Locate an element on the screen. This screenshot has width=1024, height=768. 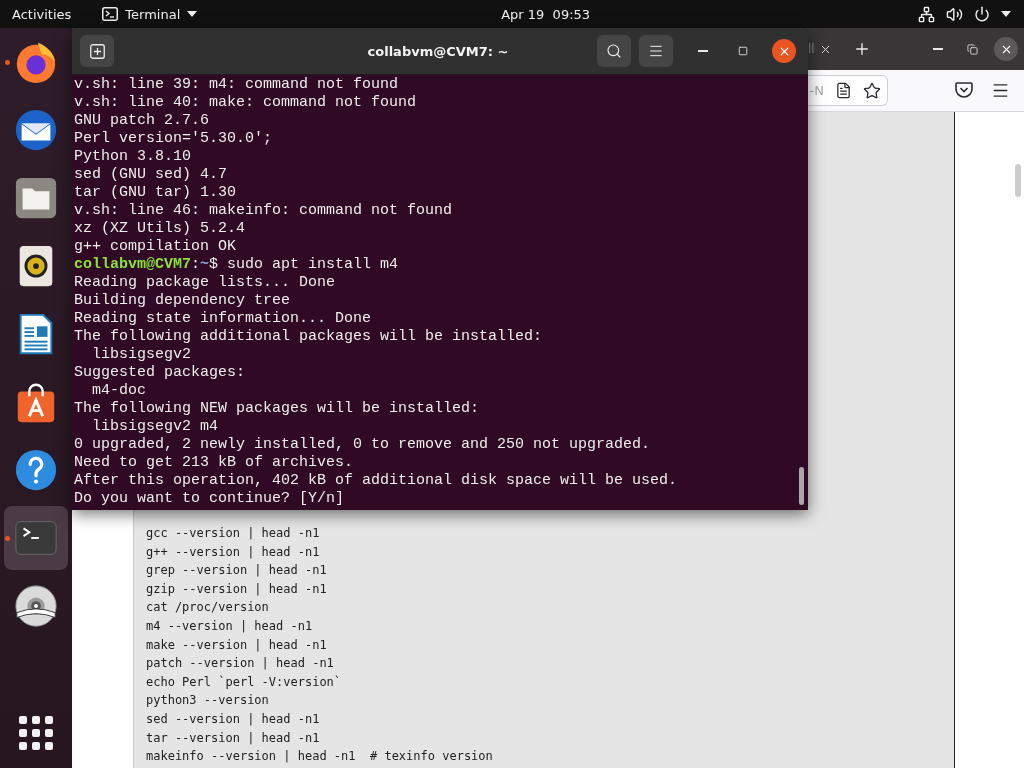
terminal-output-line: sed (GNU sed) 4.7 is located at coordinates (151, 175).